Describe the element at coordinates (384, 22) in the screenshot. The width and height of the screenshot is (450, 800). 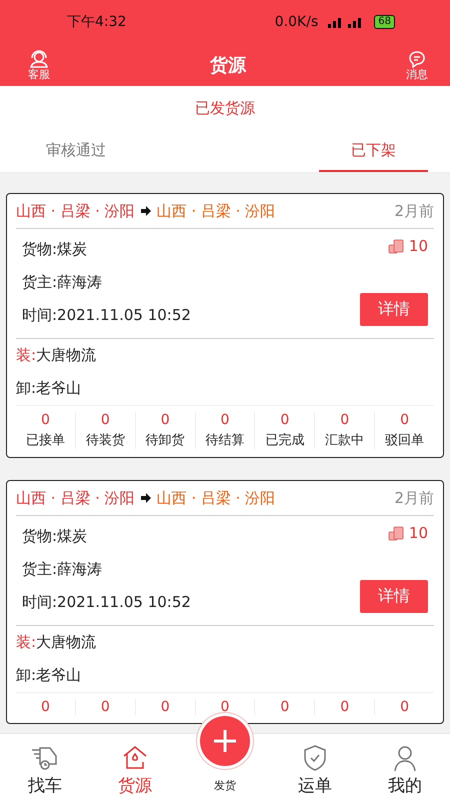
I see `battery-icon: 68` at that location.